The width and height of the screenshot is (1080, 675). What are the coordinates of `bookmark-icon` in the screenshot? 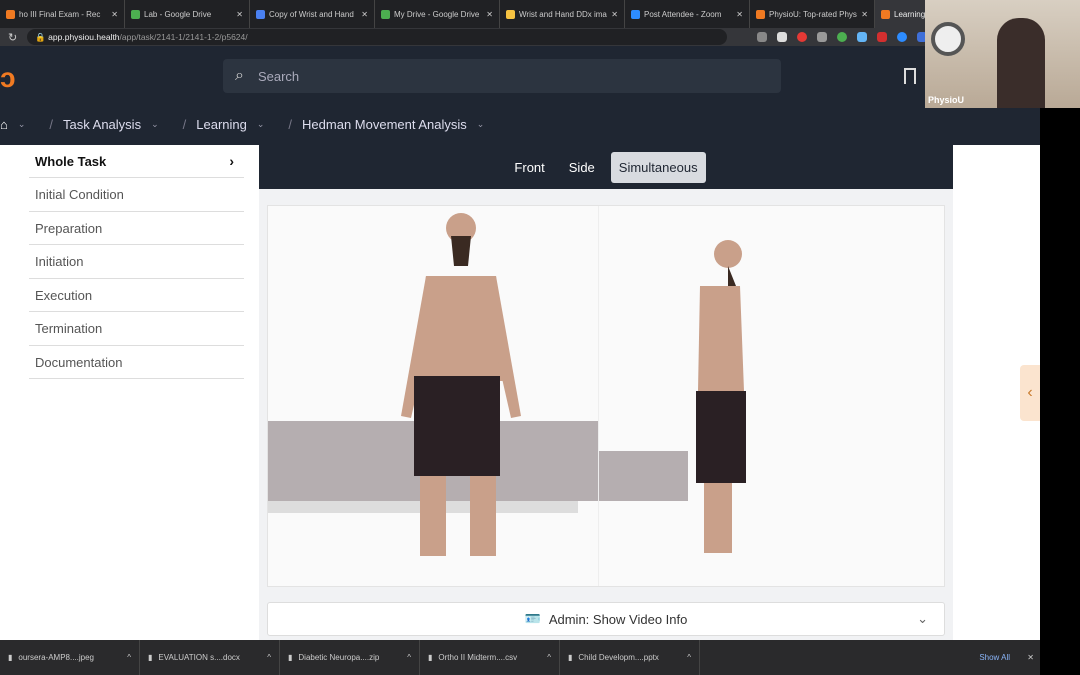 It's located at (910, 76).